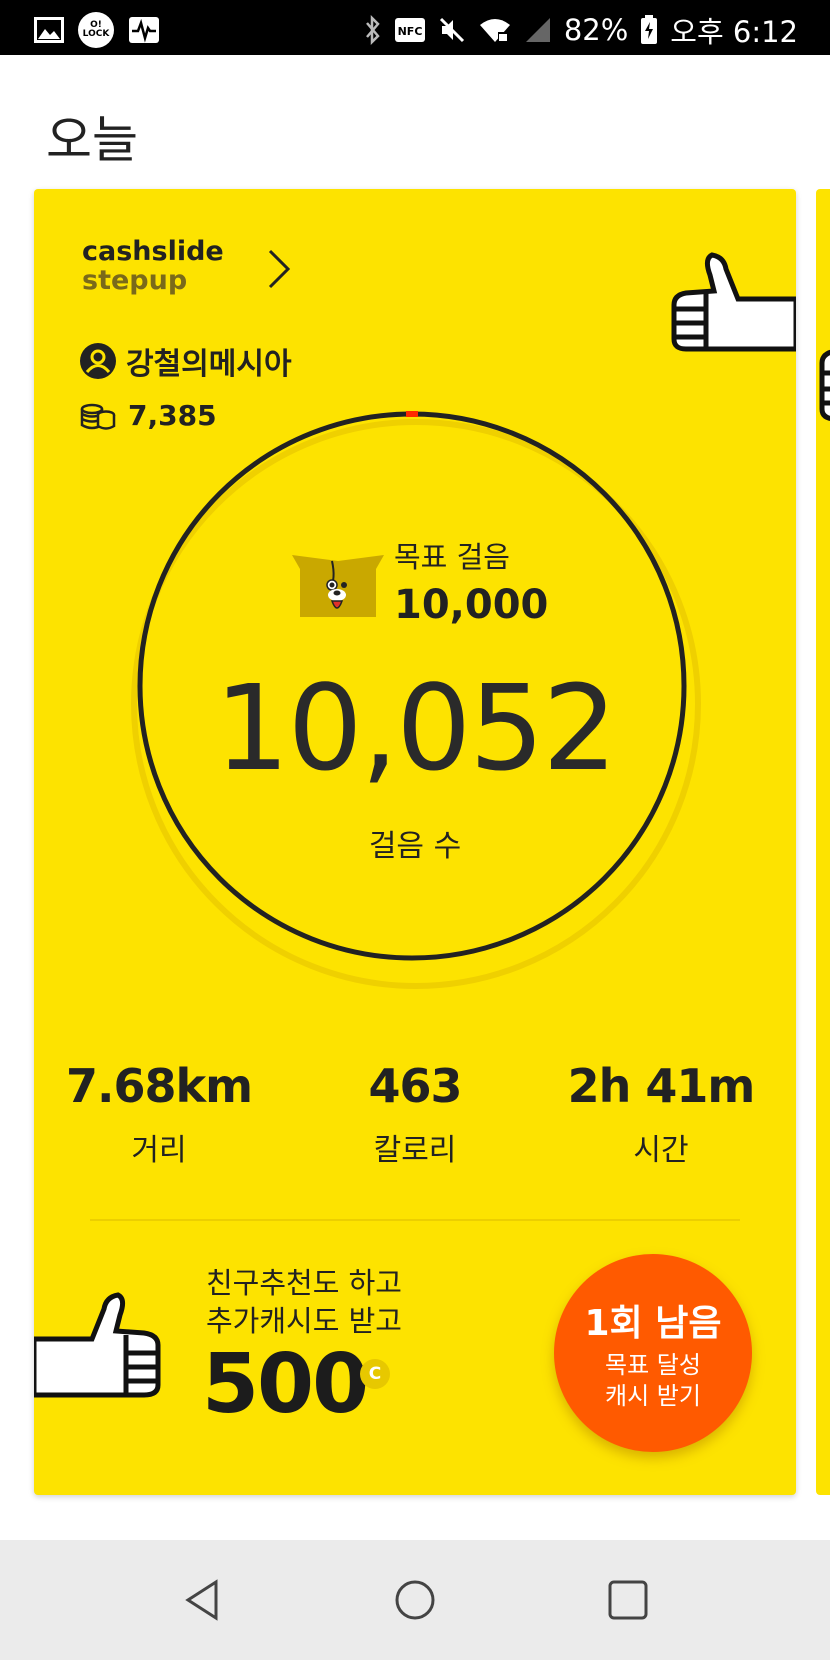  What do you see at coordinates (452, 30) in the screenshot?
I see `mute-icon` at bounding box center [452, 30].